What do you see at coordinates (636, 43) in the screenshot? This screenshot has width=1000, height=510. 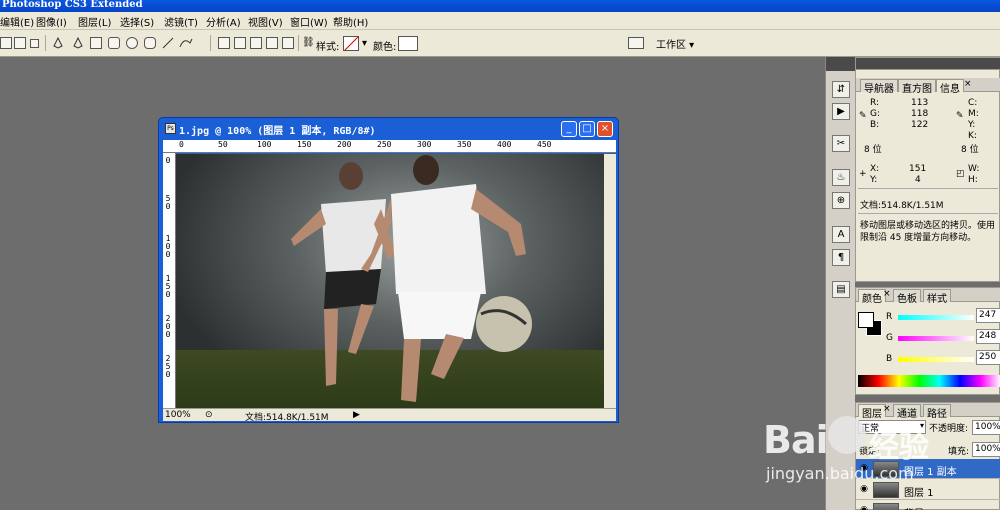 I see `camera-icon` at bounding box center [636, 43].